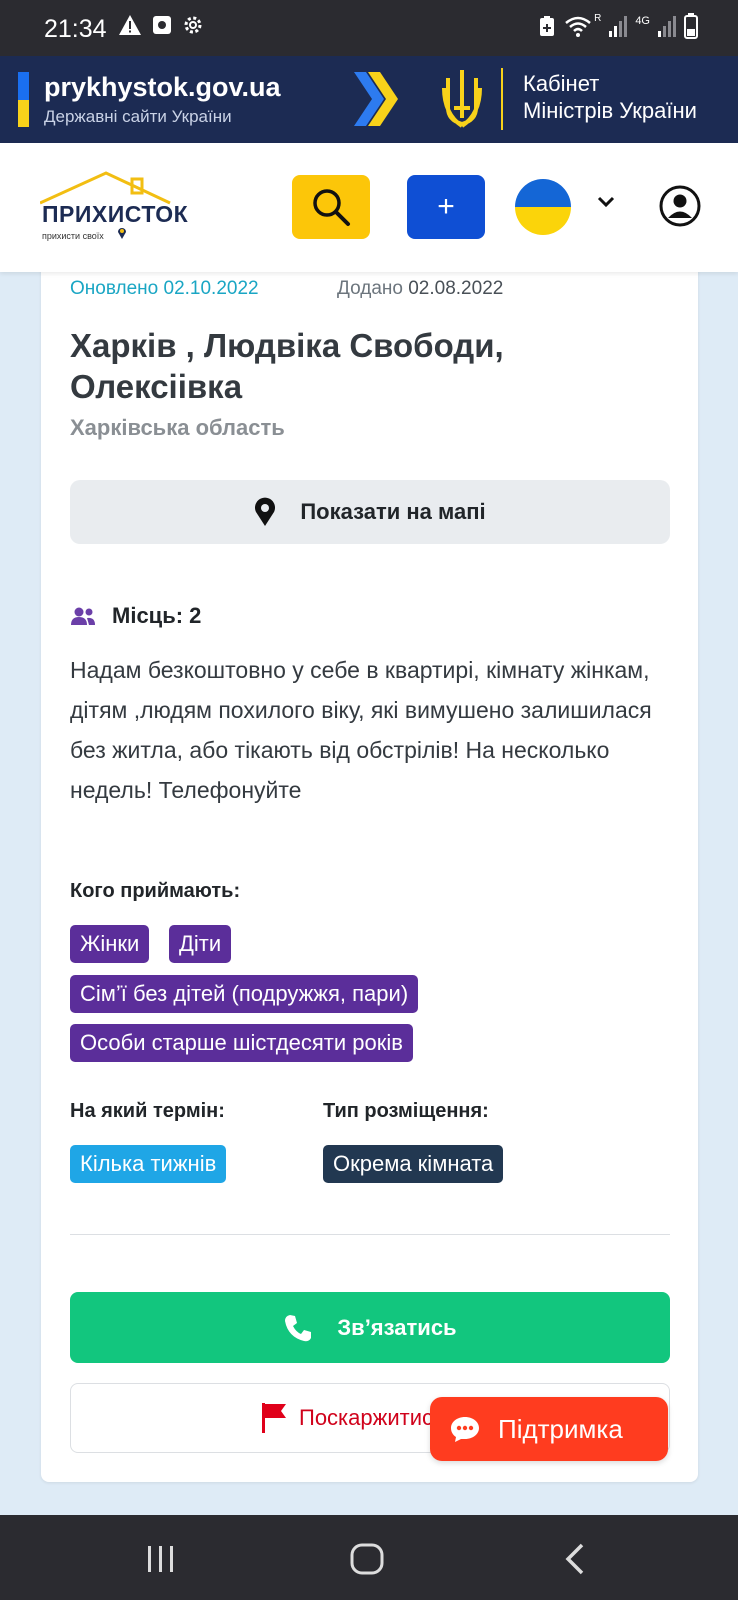 The height and width of the screenshot is (1600, 738). Describe the element at coordinates (193, 25) in the screenshot. I see `settings-icon` at that location.